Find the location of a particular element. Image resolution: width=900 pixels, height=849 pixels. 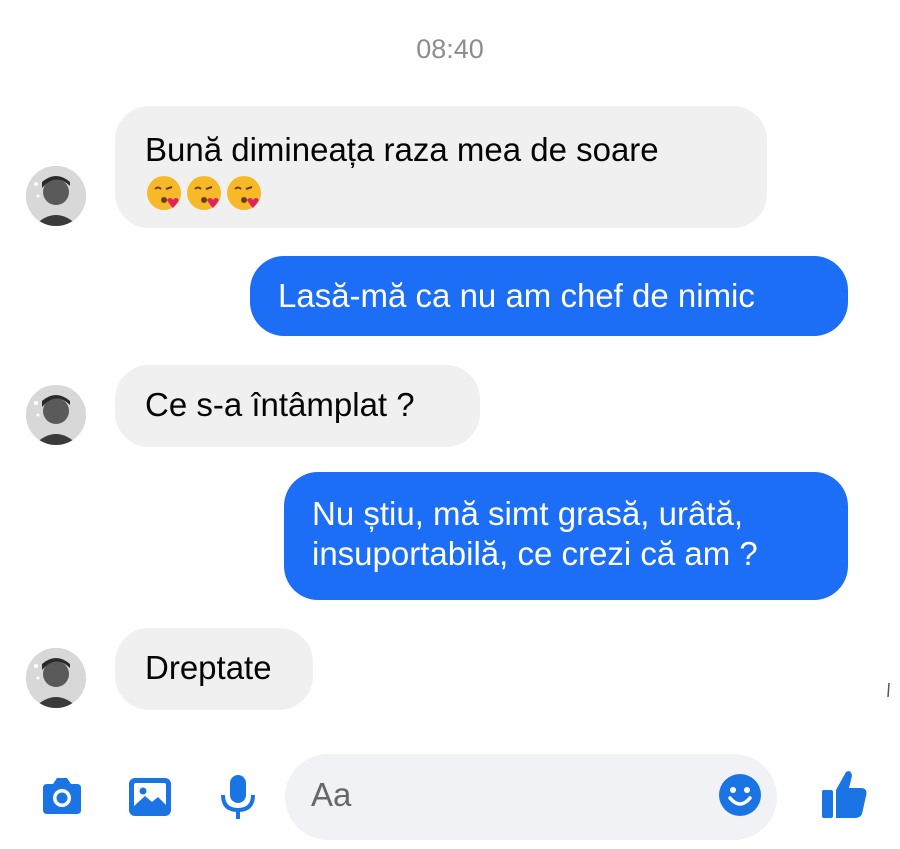

emoji-icon is located at coordinates (740, 795).